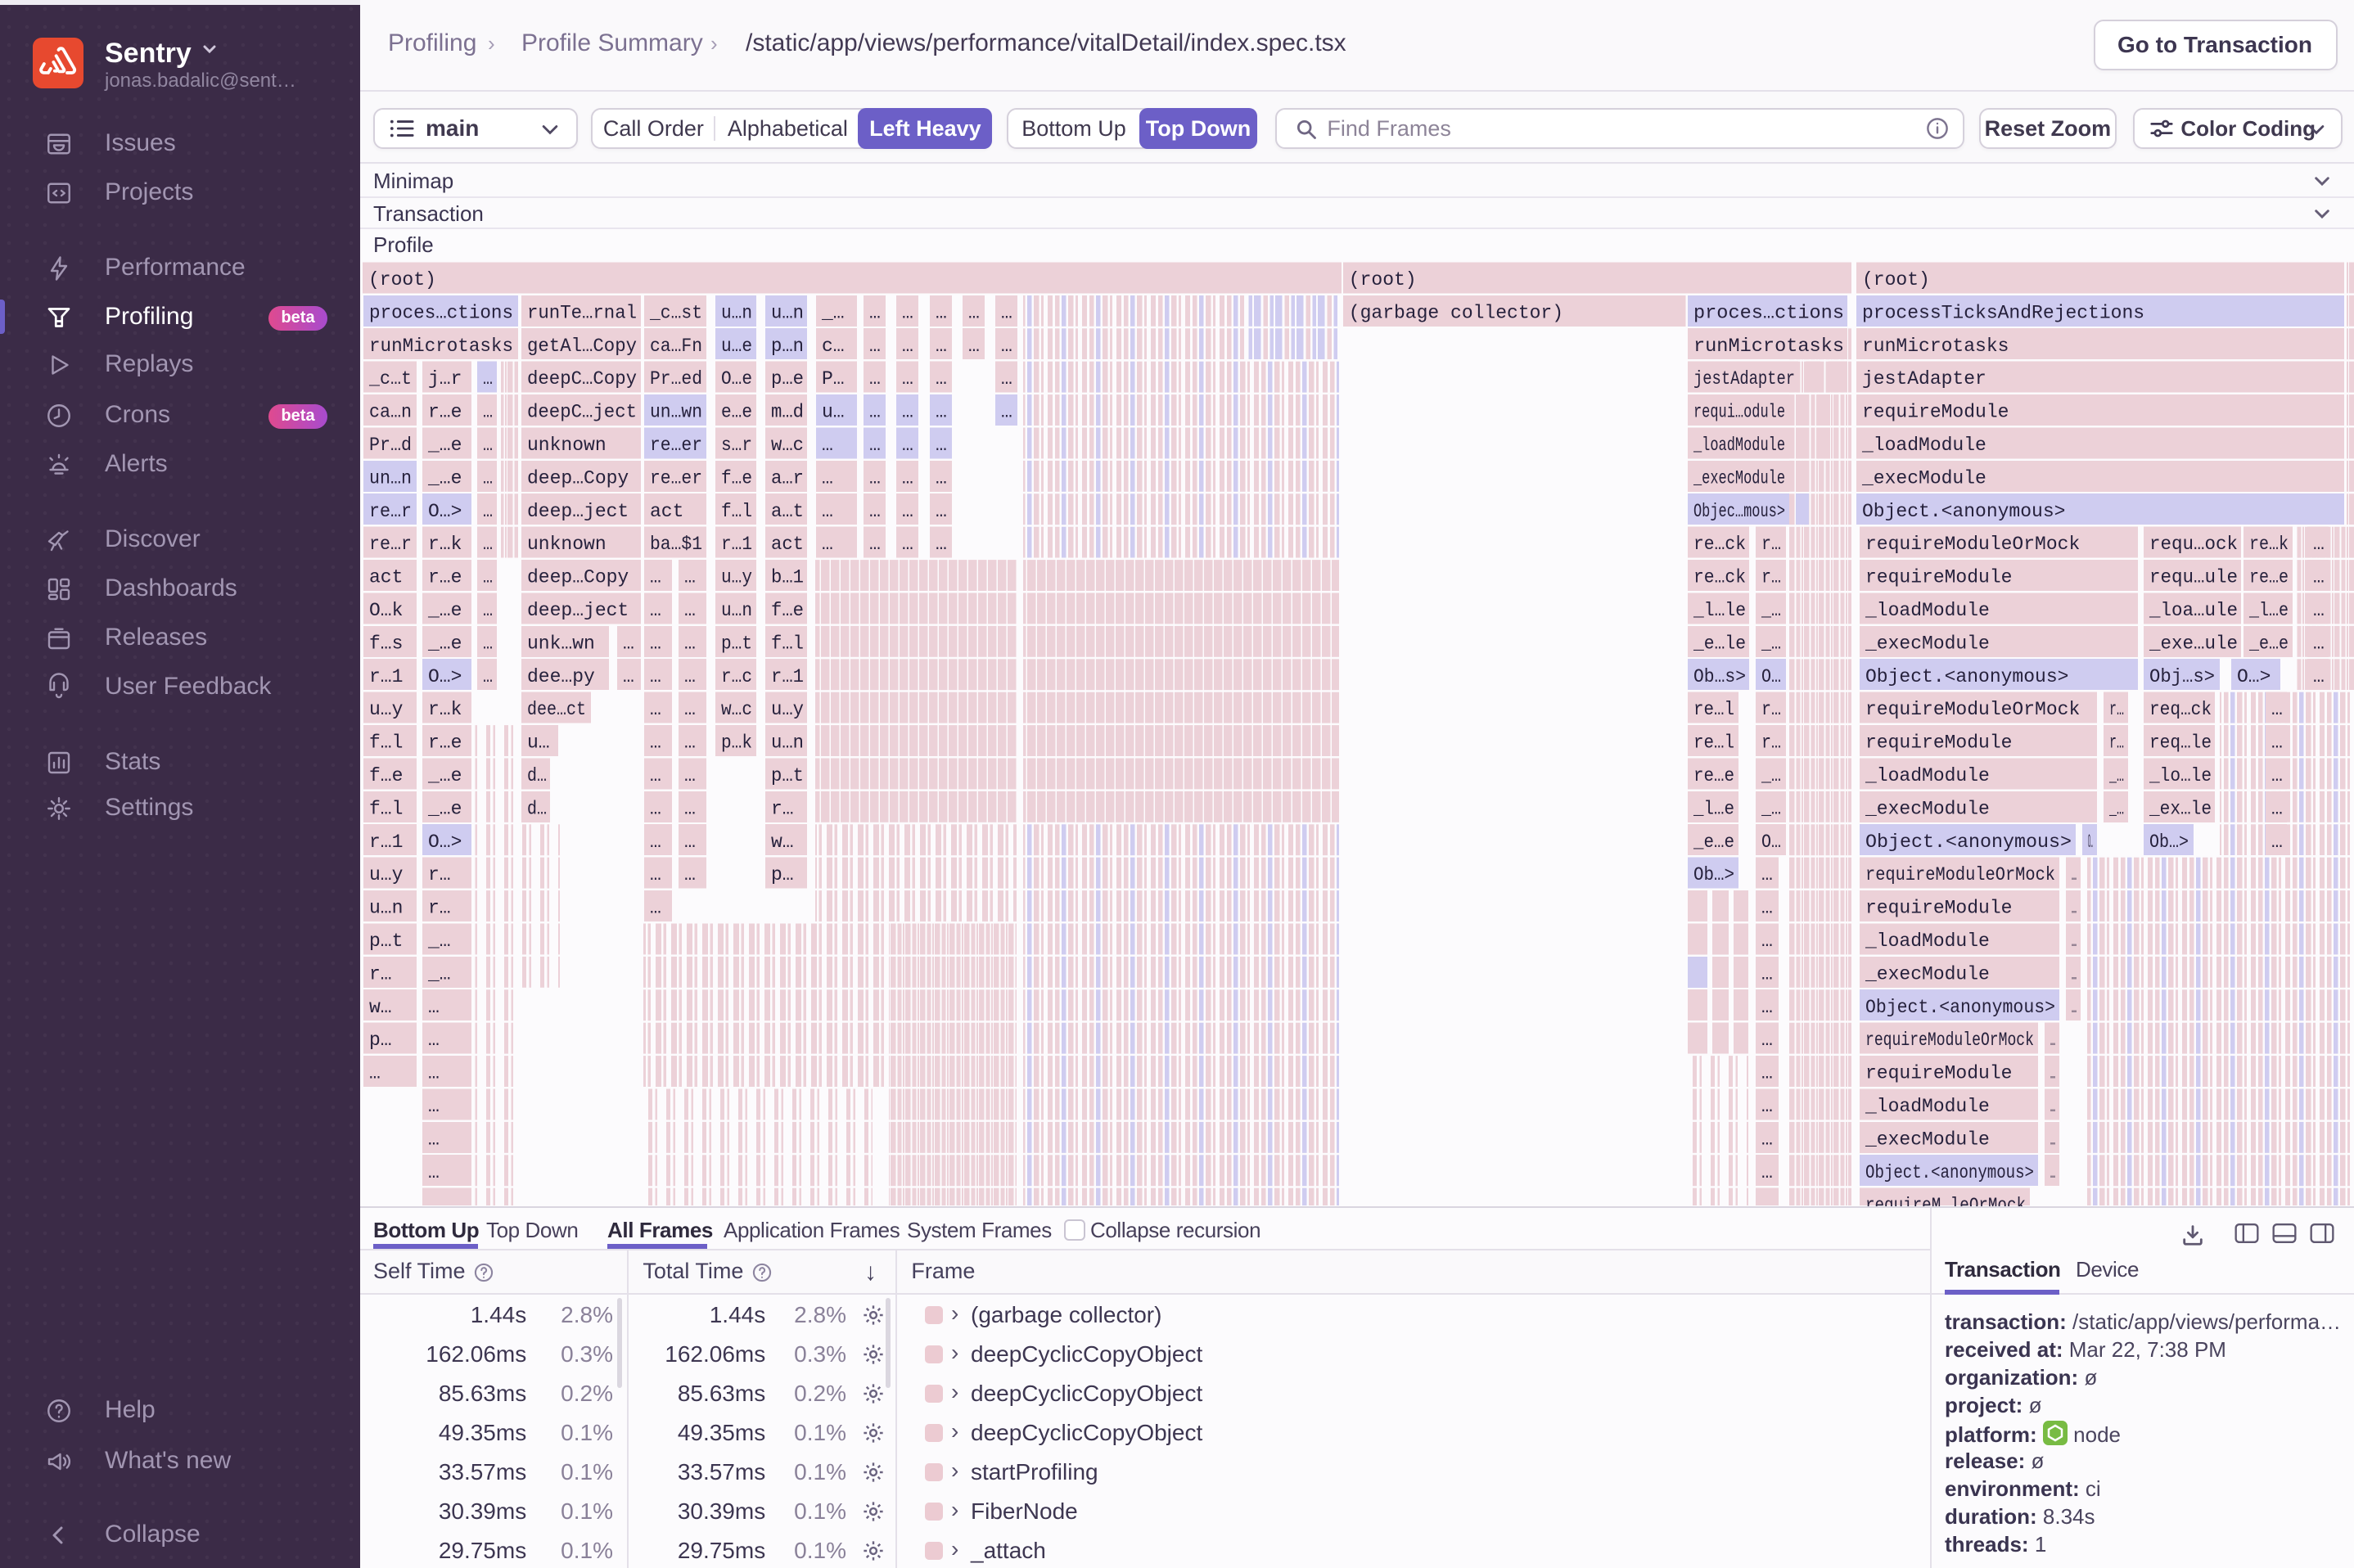 The width and height of the screenshot is (2354, 1568). I want to click on svg-text: jestAdapter, so click(1924, 379).